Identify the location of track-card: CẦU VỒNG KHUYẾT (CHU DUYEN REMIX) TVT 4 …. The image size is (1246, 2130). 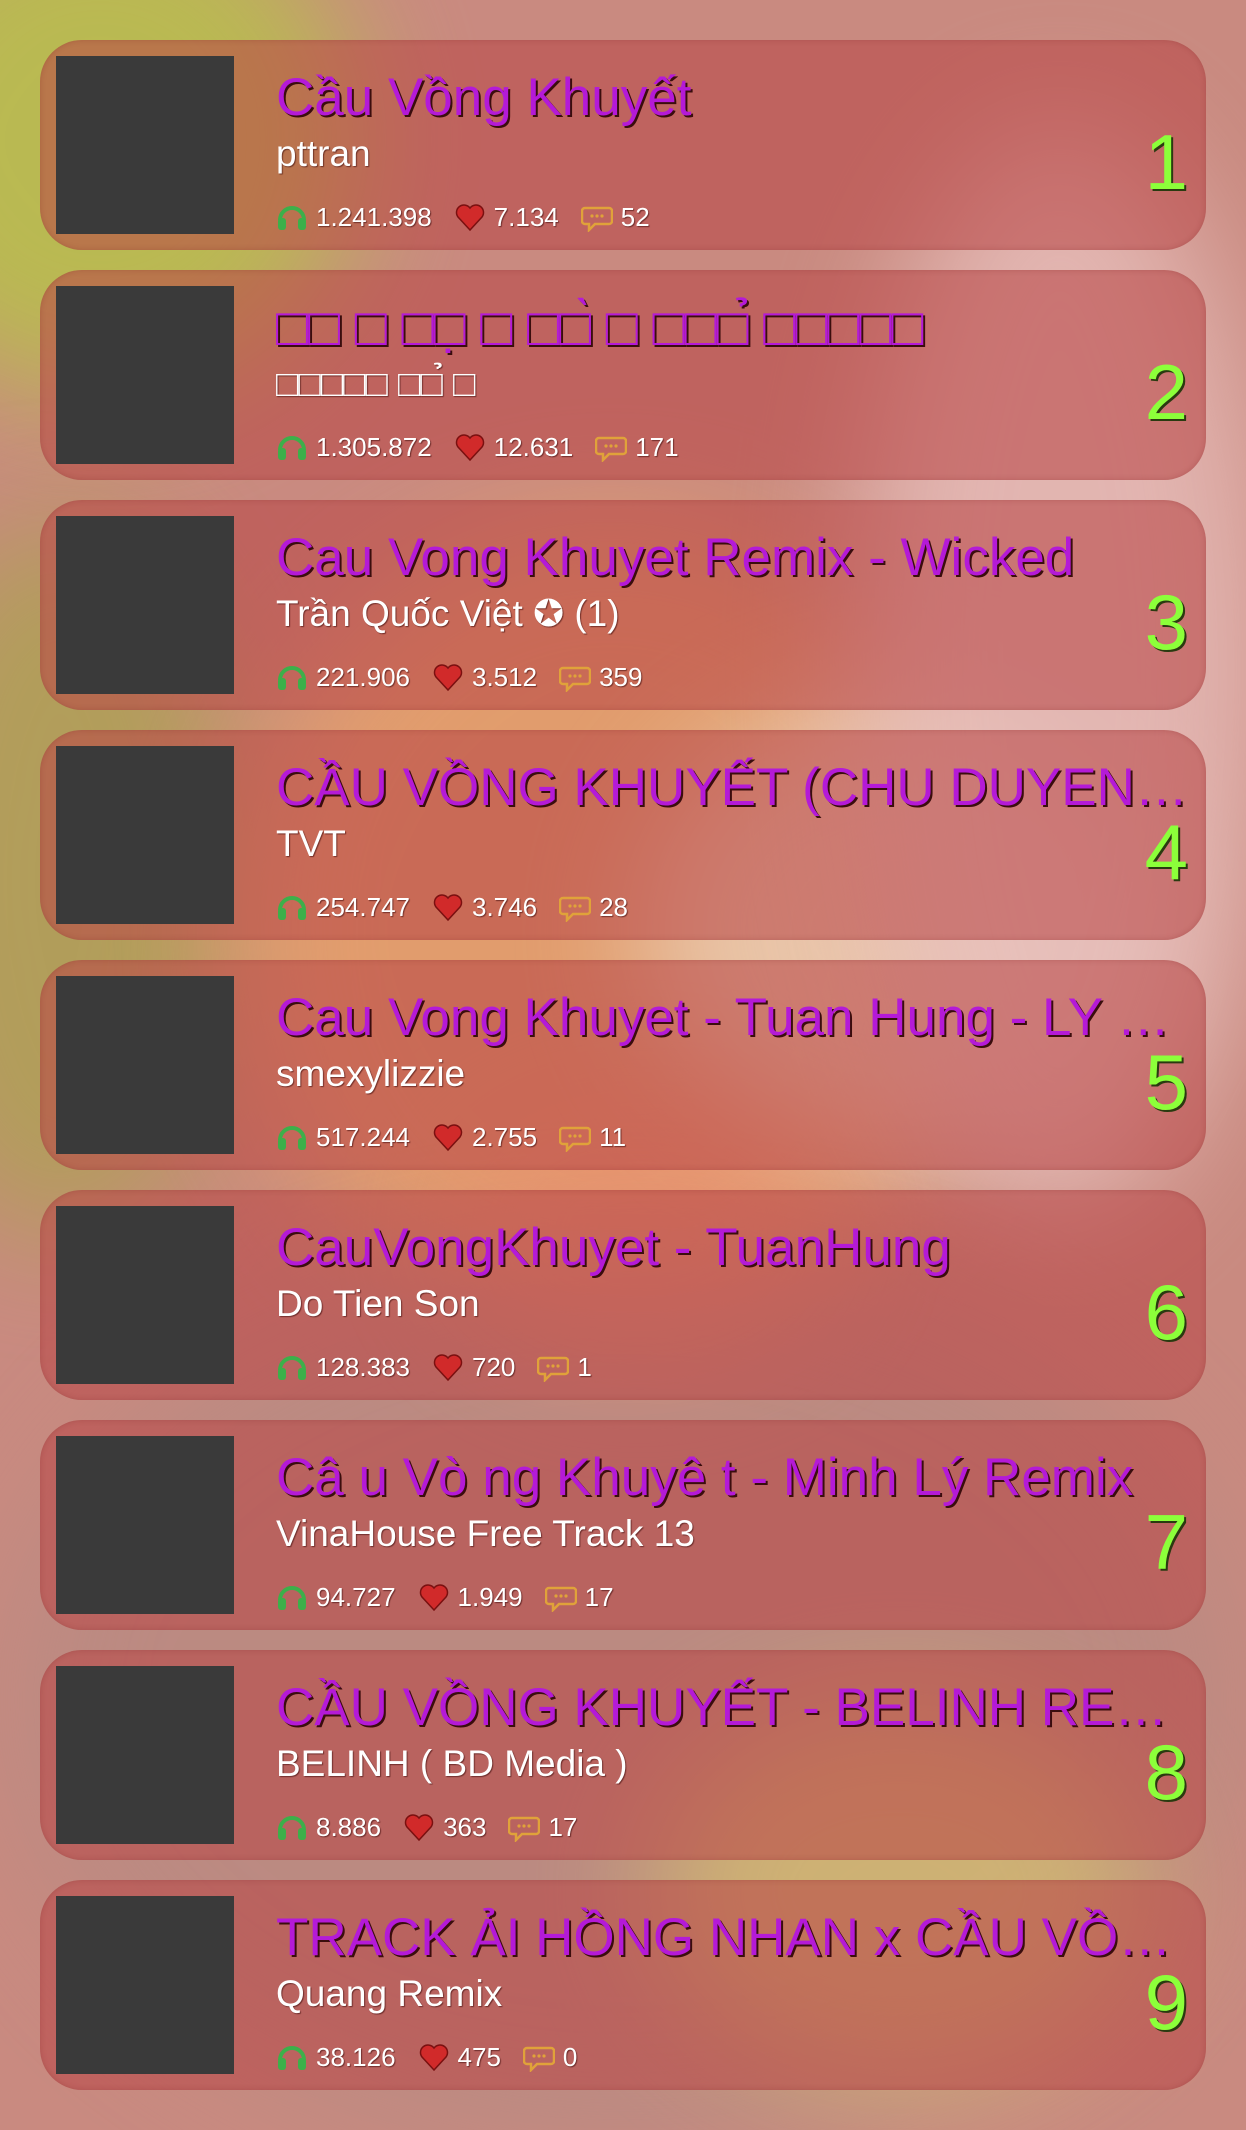
(623, 835).